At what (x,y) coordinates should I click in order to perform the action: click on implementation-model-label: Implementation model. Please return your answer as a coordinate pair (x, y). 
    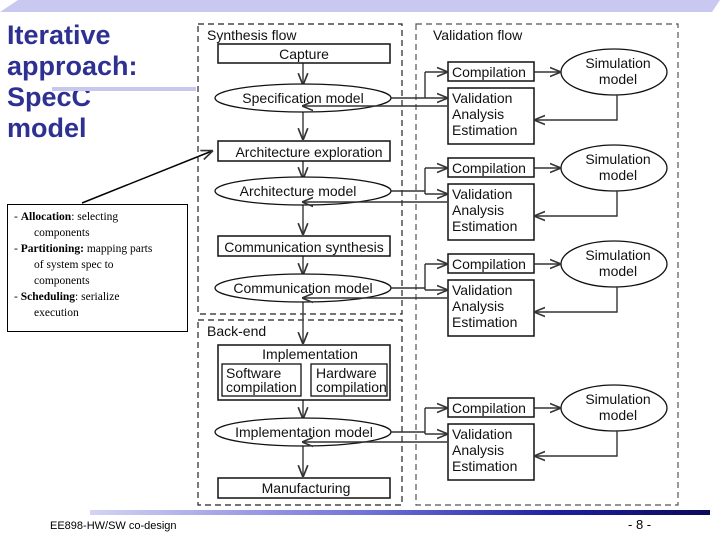
    Looking at the image, I should click on (304, 432).